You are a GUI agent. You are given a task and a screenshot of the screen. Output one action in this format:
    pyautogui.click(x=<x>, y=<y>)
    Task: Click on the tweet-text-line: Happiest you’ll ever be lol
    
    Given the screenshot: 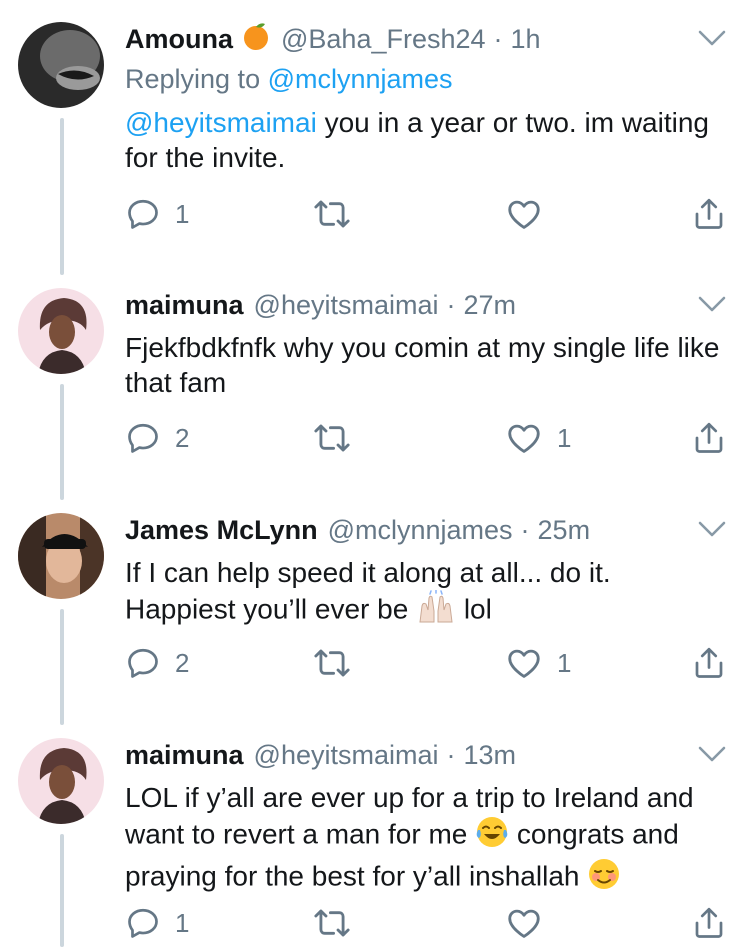 What is the action you would take?
    pyautogui.click(x=422, y=610)
    